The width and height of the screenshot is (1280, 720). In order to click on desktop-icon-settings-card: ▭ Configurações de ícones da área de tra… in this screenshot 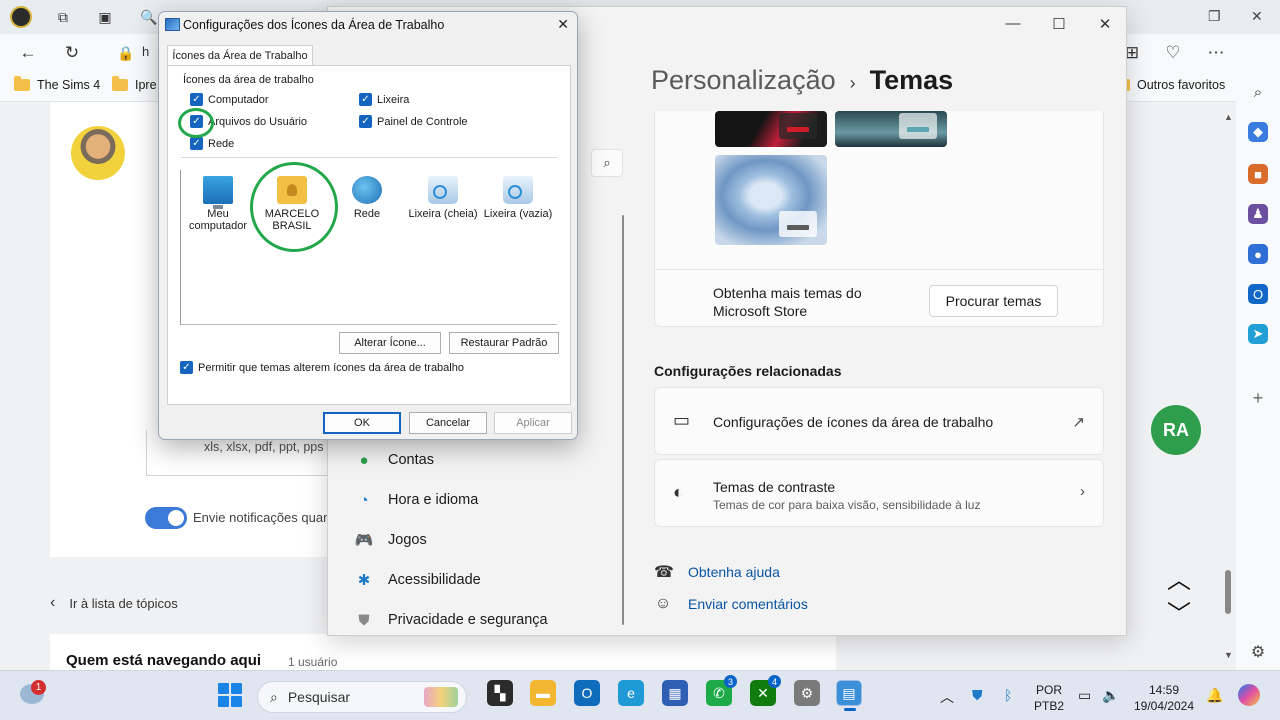, I will do `click(879, 421)`.